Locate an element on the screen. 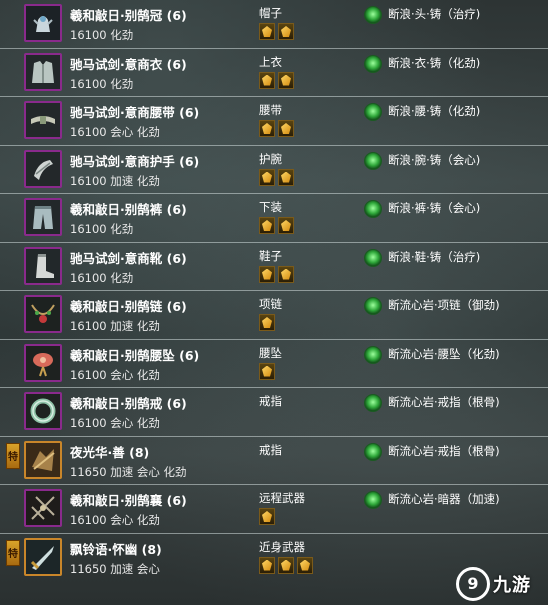 Image resolution: width=548 pixels, height=605 pixels. equipment-row: 羲和敲日·别鹄链 (6) 16100 加速 化劲 项链 断流心岩·项链（御劲) is located at coordinates (274, 315).